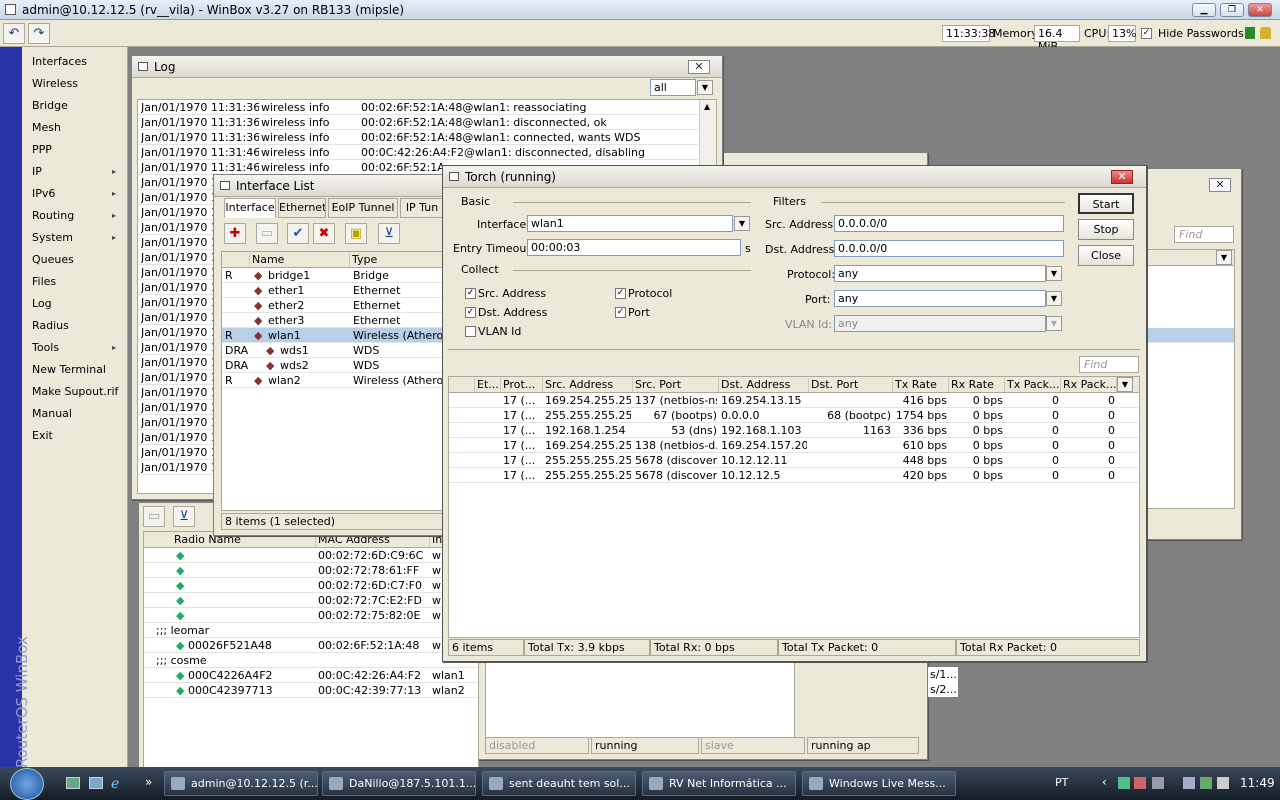 This screenshot has height=800, width=1280. I want to click on tab-ethernet: Ethernet, so click(302, 208).